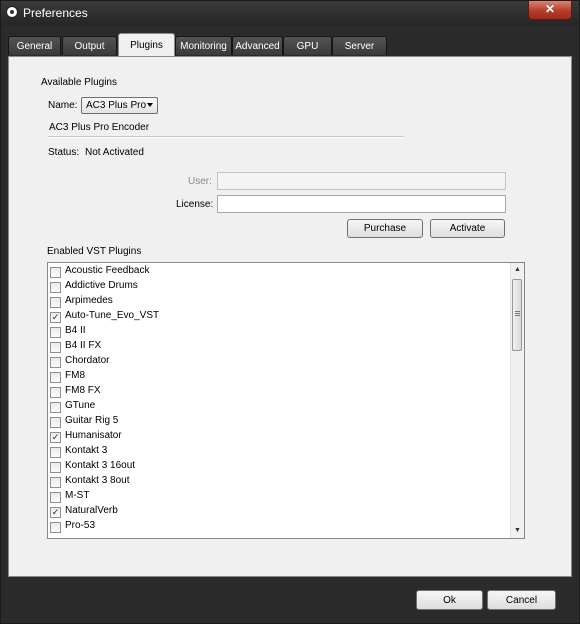 This screenshot has width=580, height=624. Describe the element at coordinates (34, 45) in the screenshot. I see `tab-general: General` at that location.